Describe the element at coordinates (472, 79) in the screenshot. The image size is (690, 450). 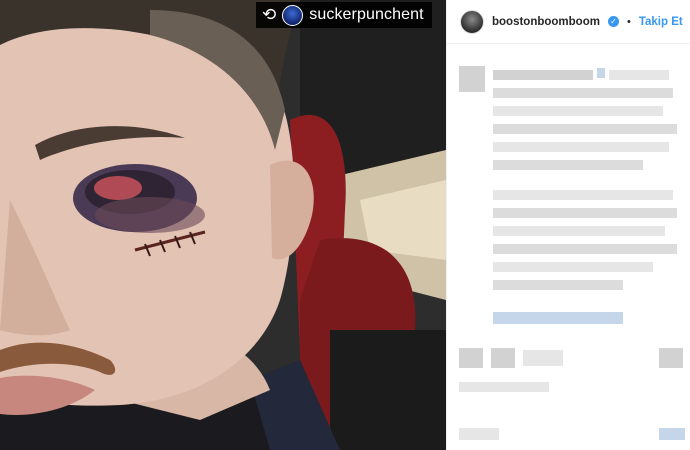
I see `blurred-avatar` at that location.